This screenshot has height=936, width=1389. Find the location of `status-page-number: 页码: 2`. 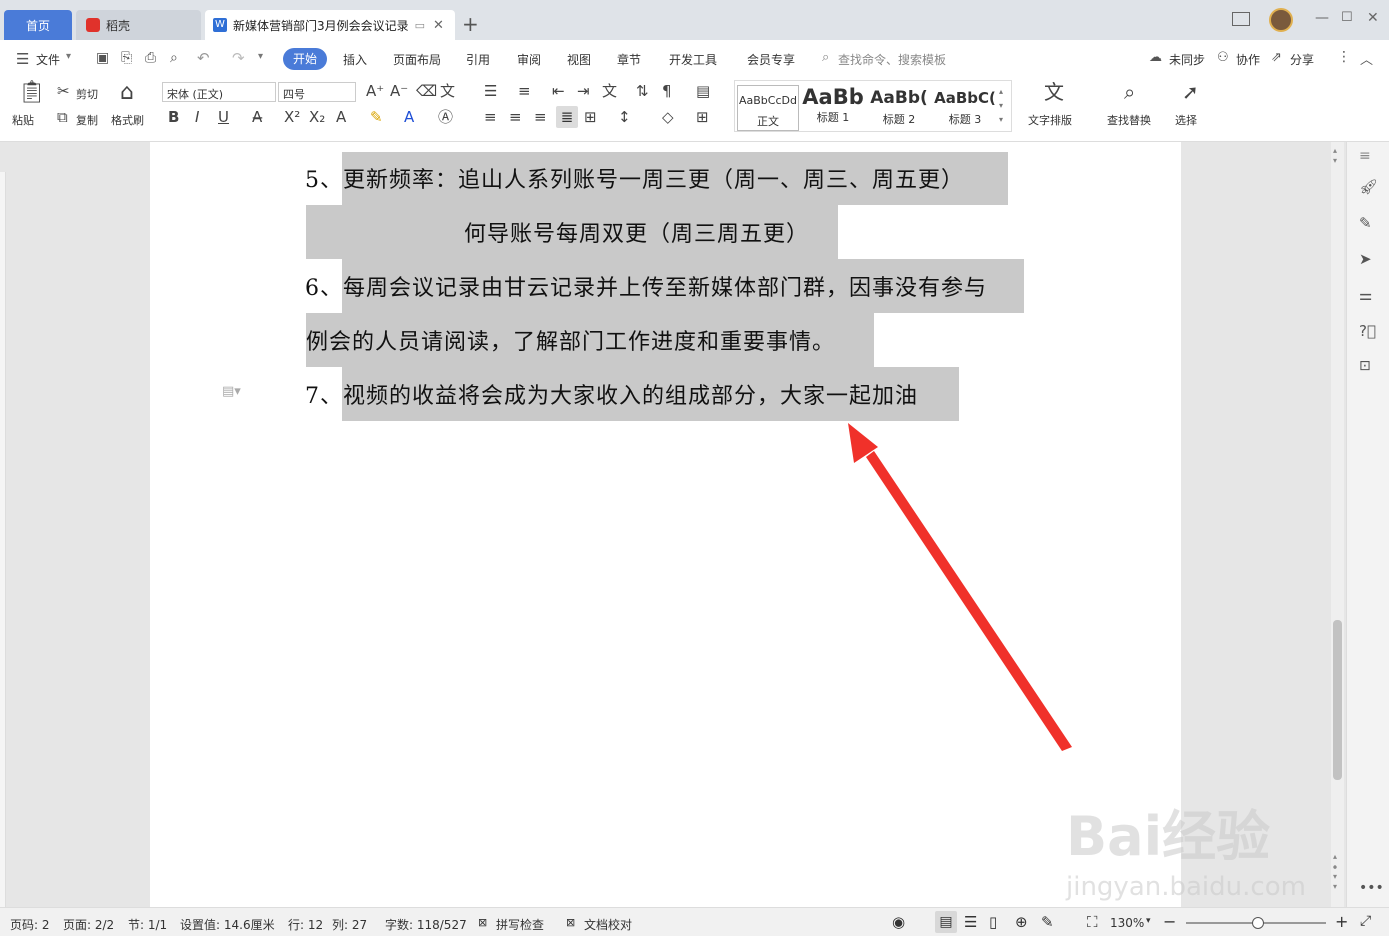

status-page-number: 页码: 2 is located at coordinates (30, 924).